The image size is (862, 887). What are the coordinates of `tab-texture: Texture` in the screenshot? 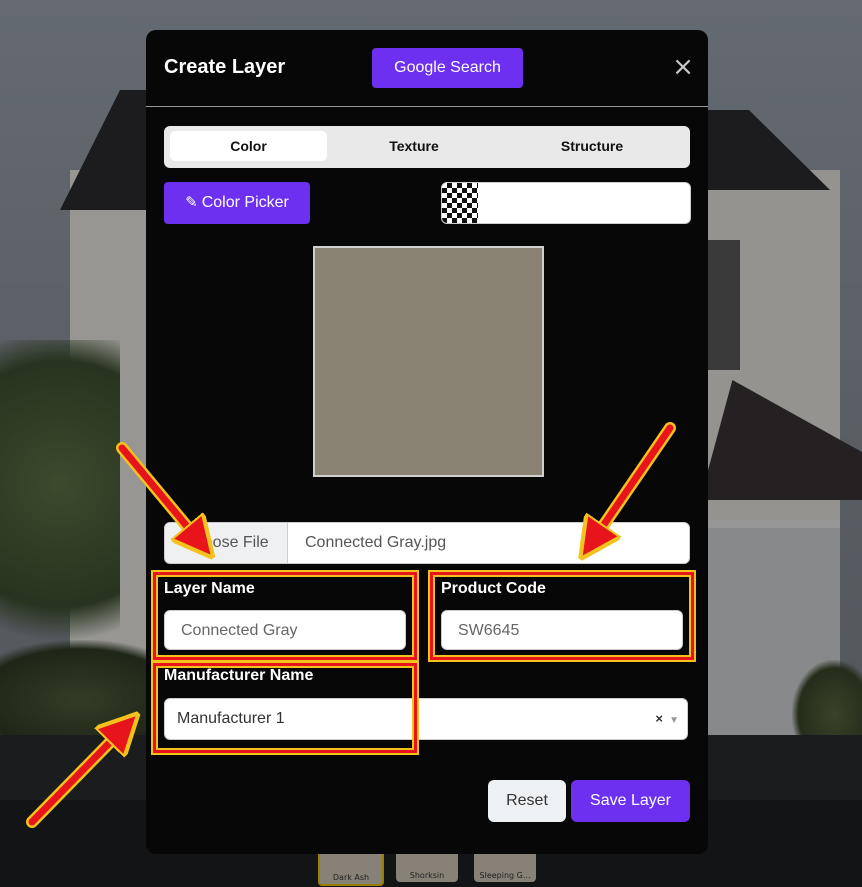 It's located at (414, 146).